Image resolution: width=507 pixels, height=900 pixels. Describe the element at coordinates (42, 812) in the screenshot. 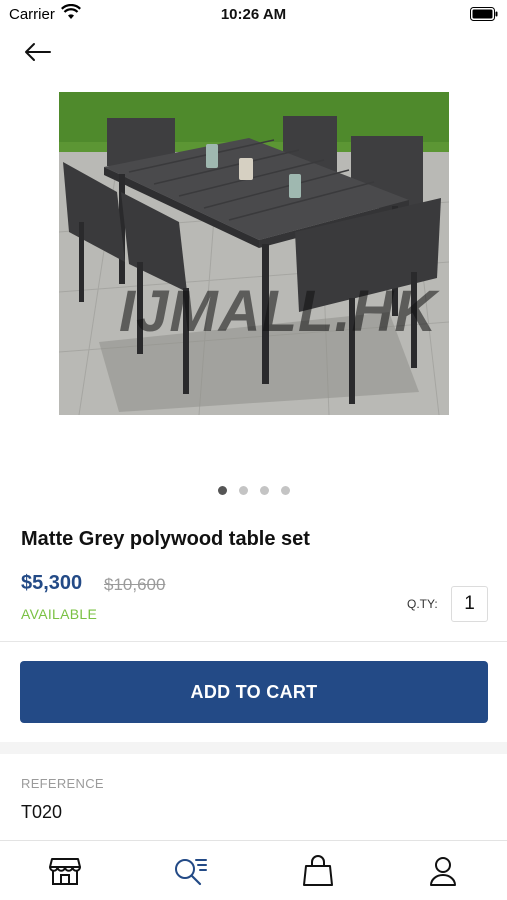

I see `reference-value: T020` at that location.